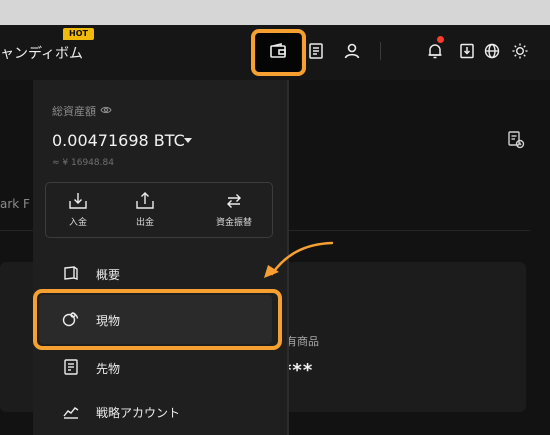 This screenshot has width=550, height=435. Describe the element at coordinates (380, 51) in the screenshot. I see `nav-divider` at that location.